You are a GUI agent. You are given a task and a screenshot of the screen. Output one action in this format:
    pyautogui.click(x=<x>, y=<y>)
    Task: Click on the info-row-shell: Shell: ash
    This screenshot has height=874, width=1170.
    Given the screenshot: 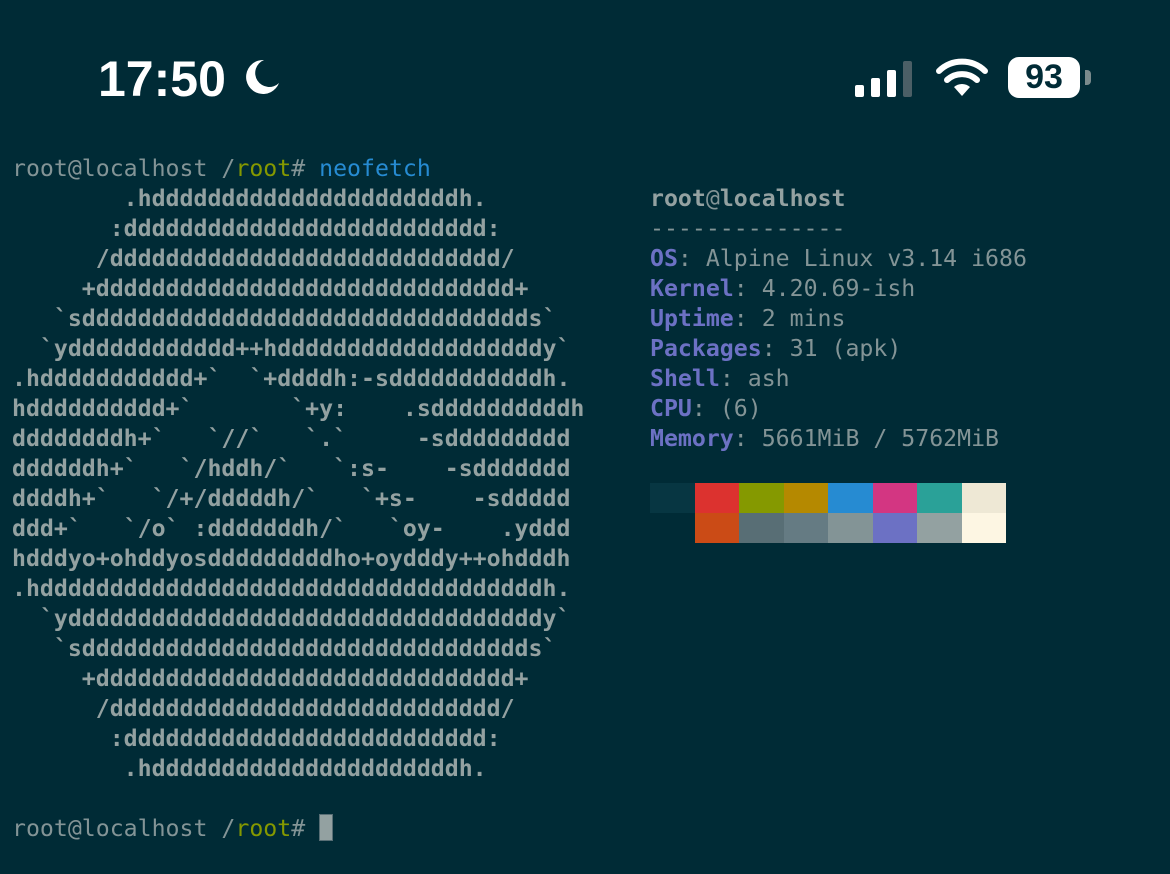 What is the action you would take?
    pyautogui.click(x=720, y=379)
    